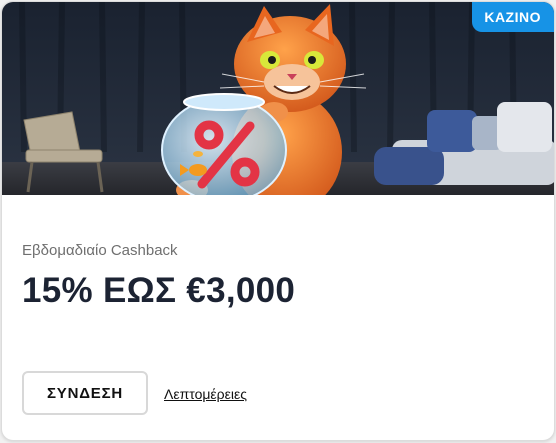 The width and height of the screenshot is (556, 443). I want to click on category-badge: KAZINO, so click(513, 17).